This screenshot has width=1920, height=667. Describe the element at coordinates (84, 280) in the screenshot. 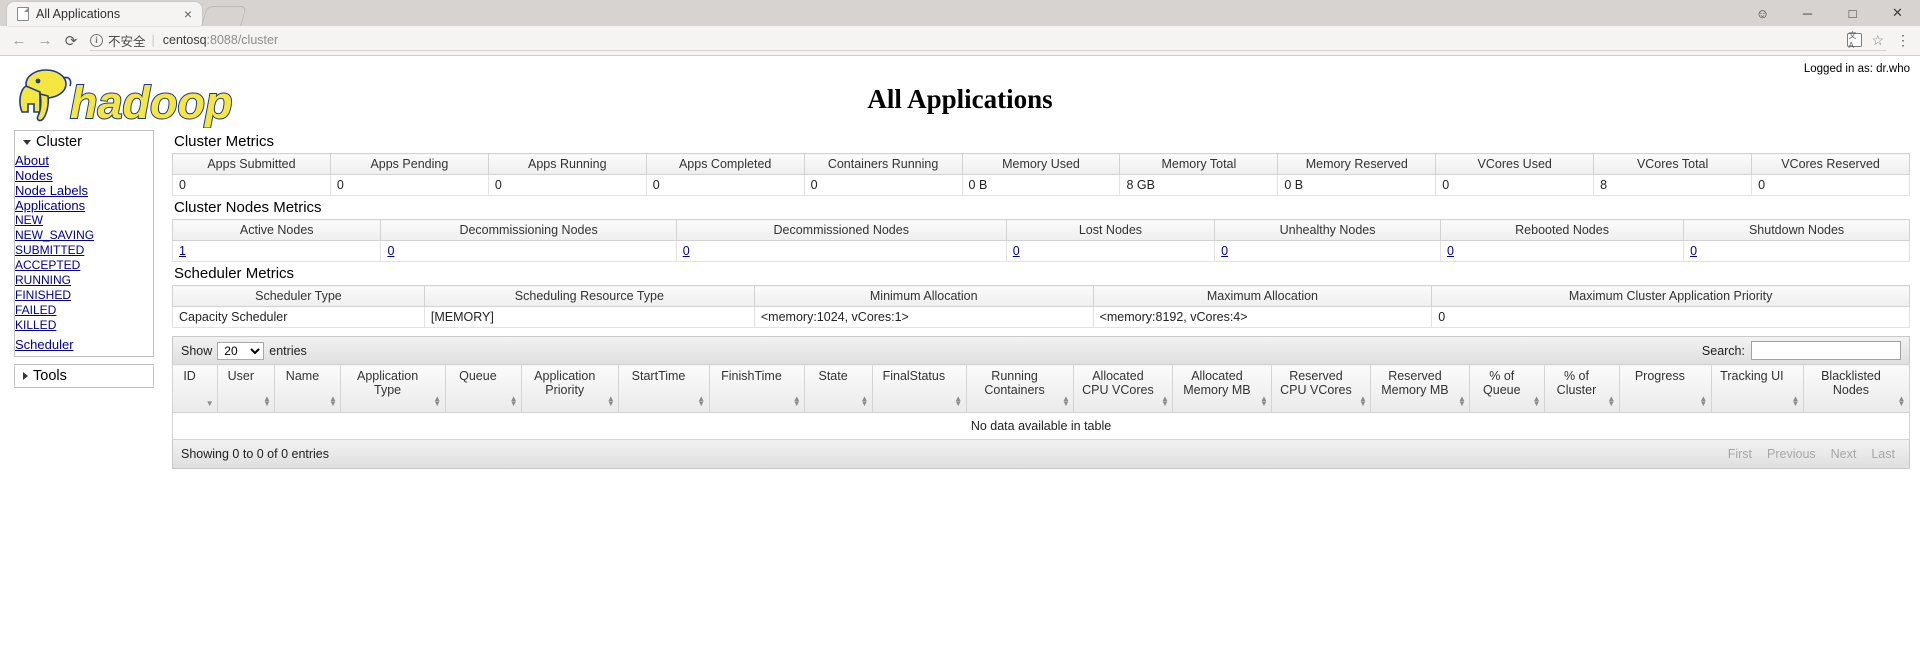

I see `sidebar-item-app-running: RUNNING` at that location.